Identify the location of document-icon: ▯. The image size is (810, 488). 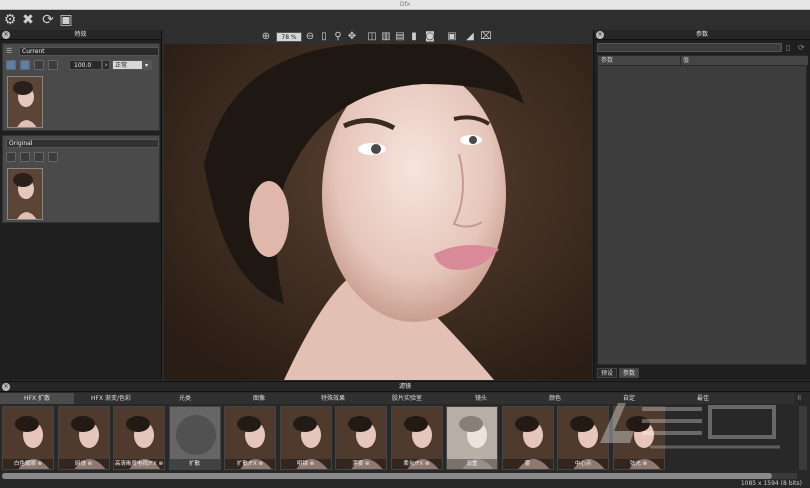
(790, 47).